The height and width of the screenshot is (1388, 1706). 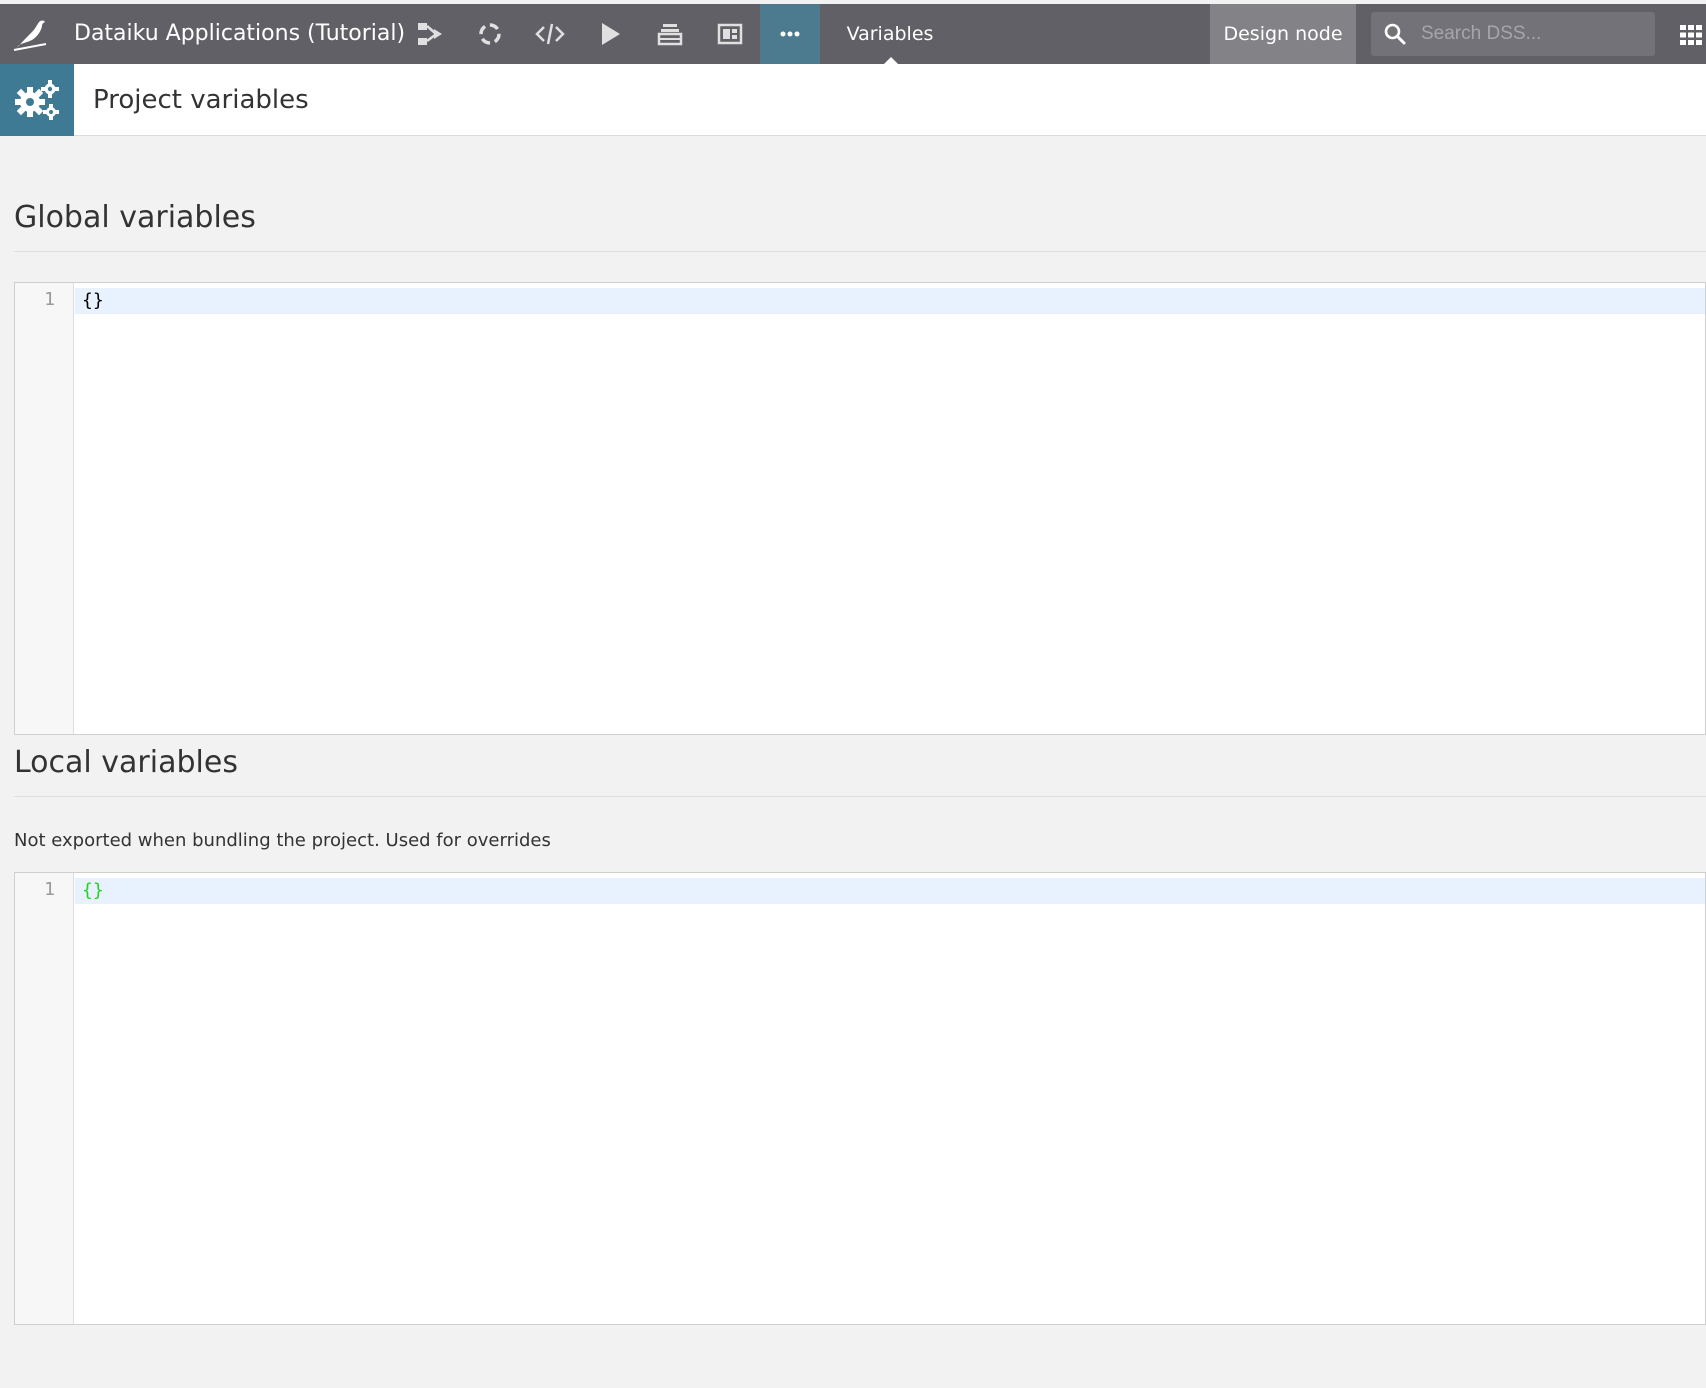 I want to click on search-box, so click(x=1513, y=34).